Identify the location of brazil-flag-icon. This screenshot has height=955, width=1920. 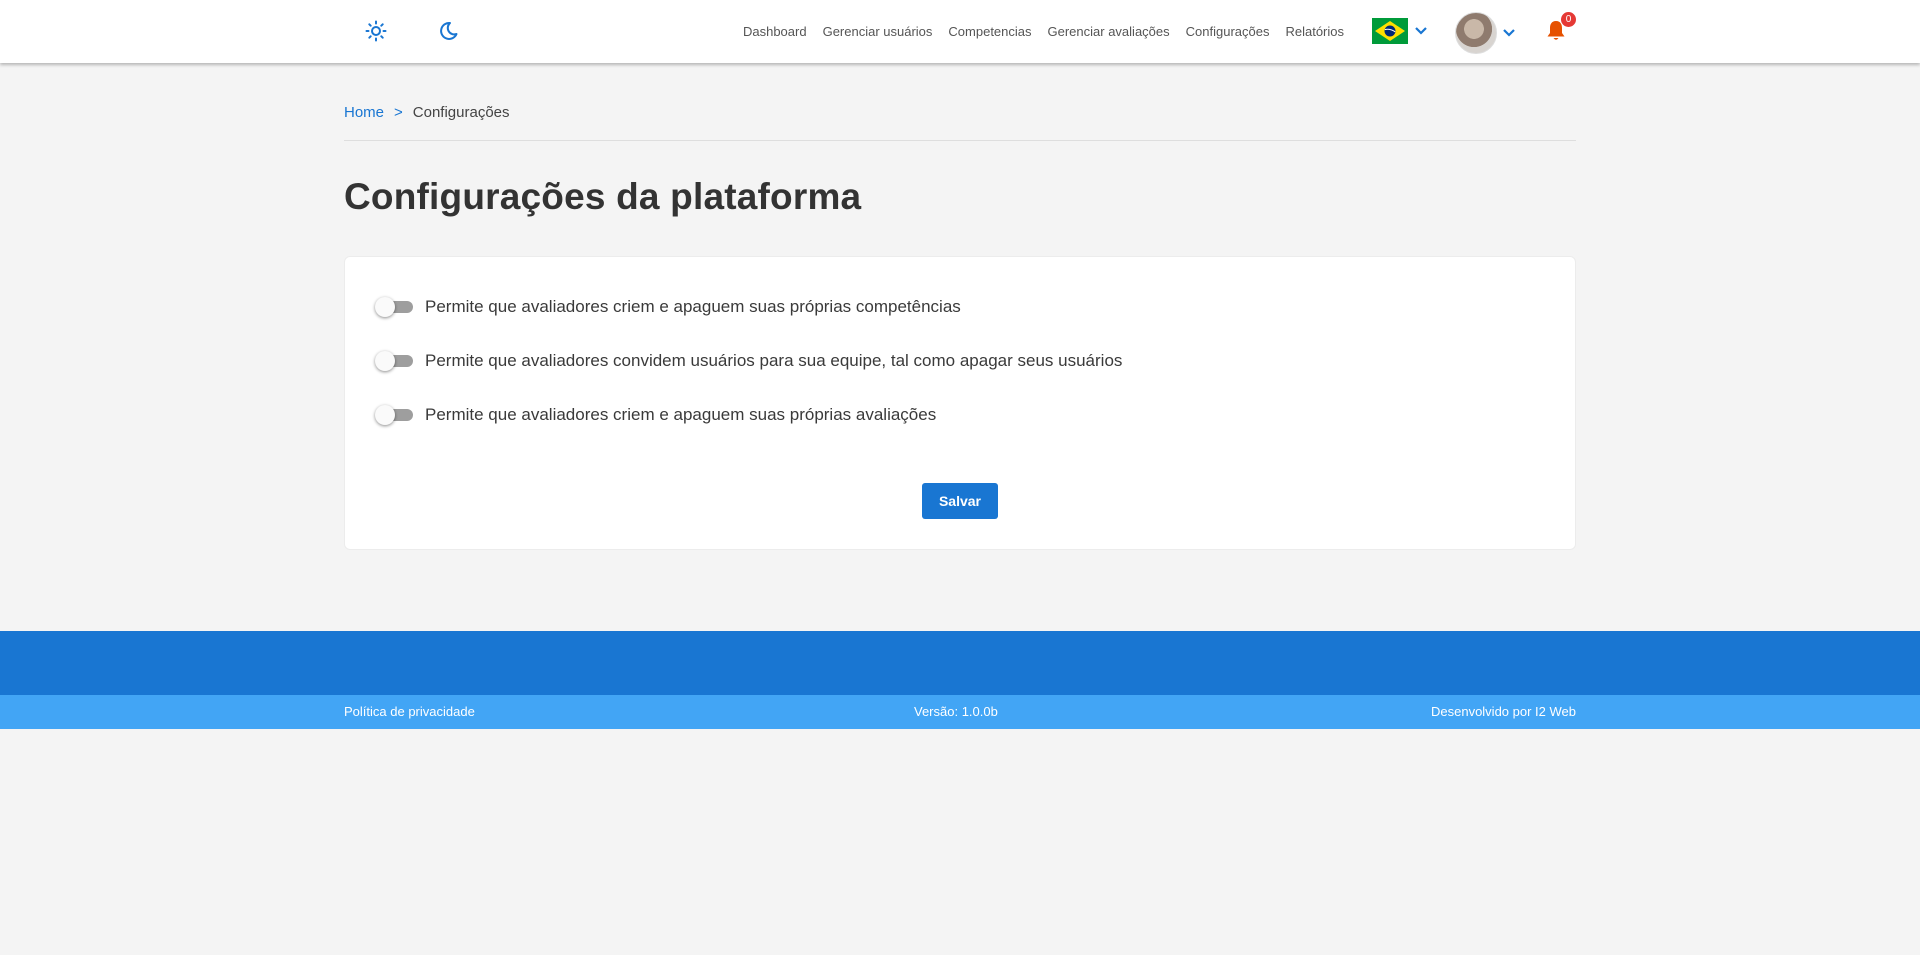
(1390, 31).